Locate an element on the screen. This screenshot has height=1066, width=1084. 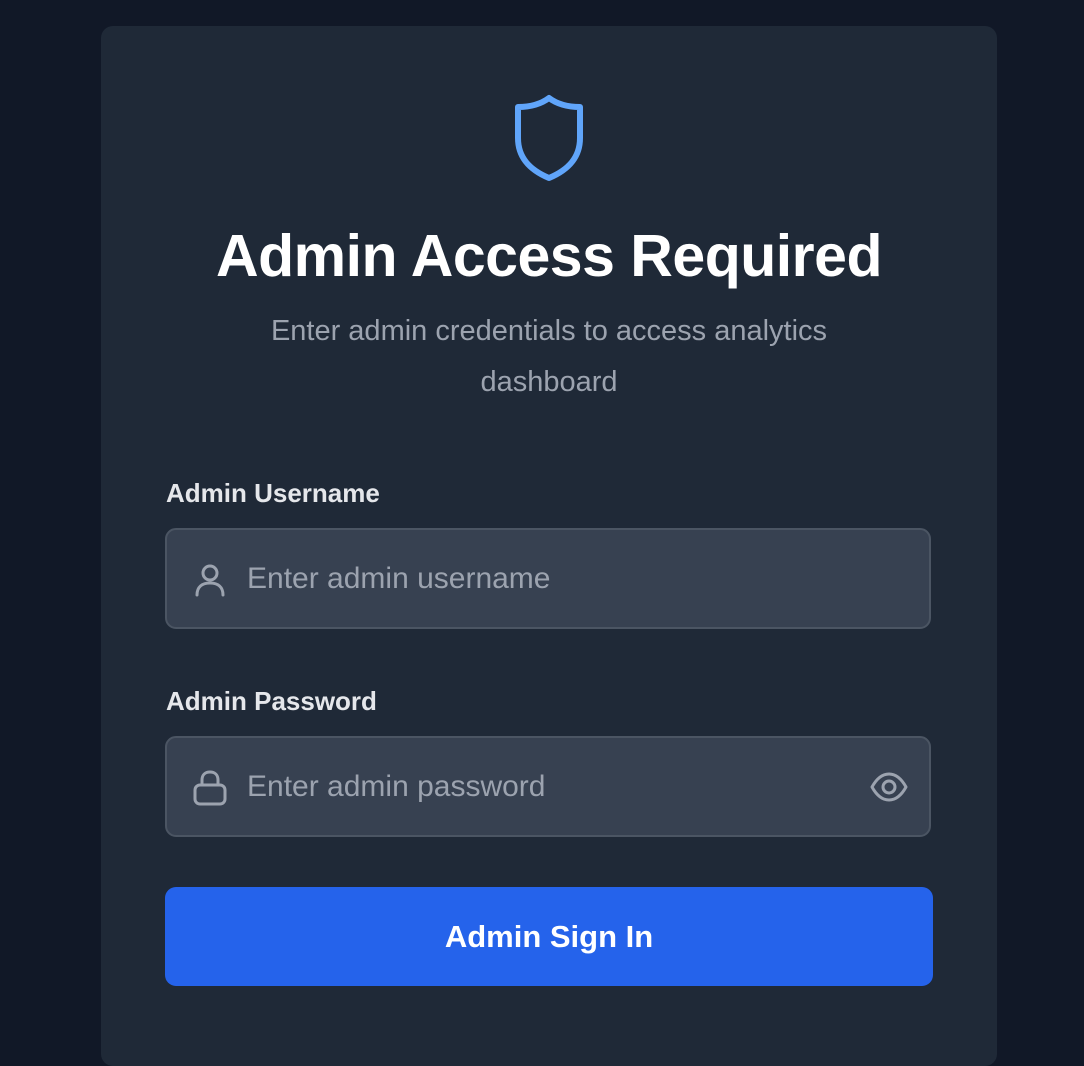
shield-icon is located at coordinates (549, 138).